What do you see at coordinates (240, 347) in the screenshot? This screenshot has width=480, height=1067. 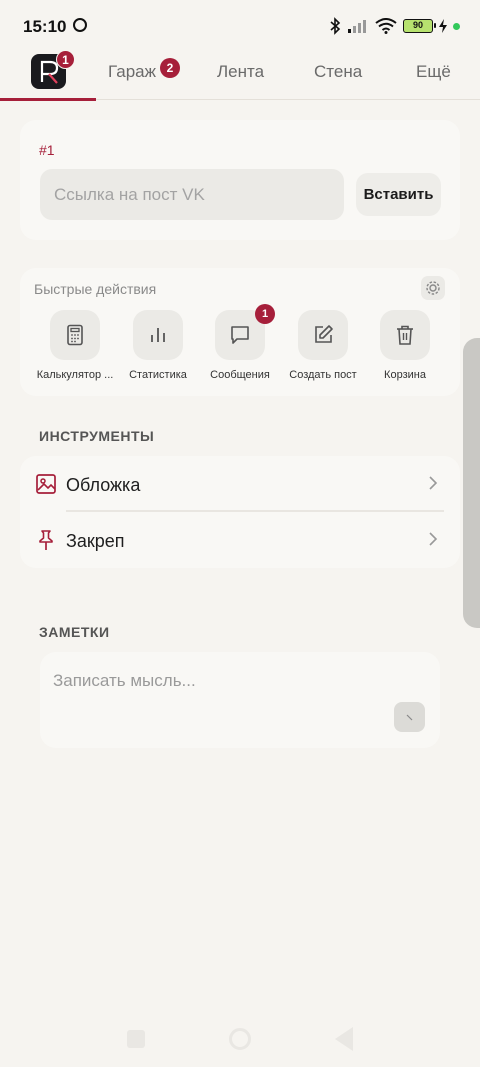 I see `quick-action-messages: 1 Сообщения` at bounding box center [240, 347].